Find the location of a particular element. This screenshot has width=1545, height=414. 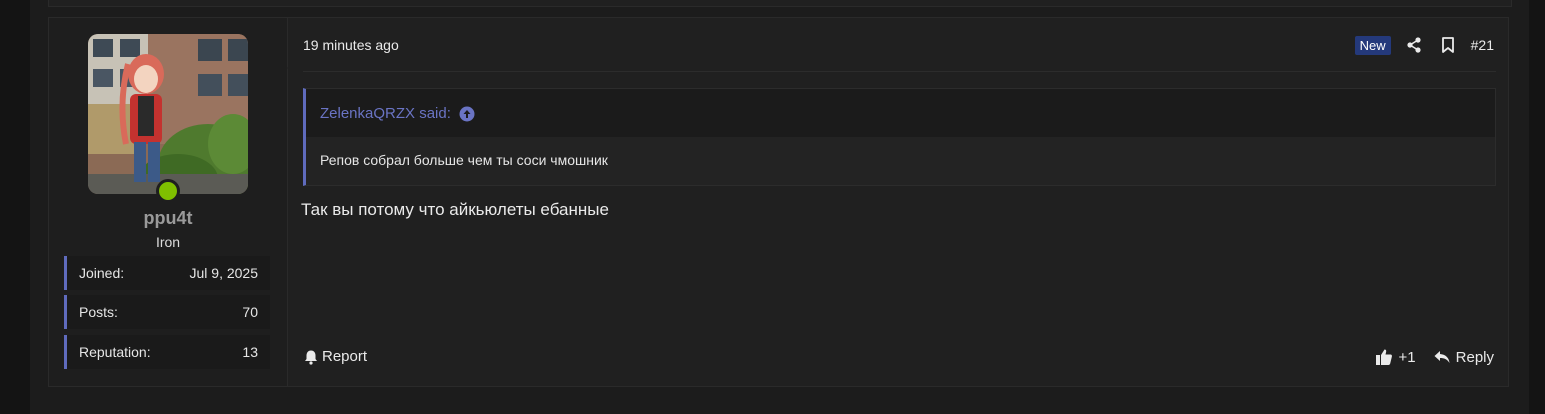

bookmark-icon is located at coordinates (1448, 45).